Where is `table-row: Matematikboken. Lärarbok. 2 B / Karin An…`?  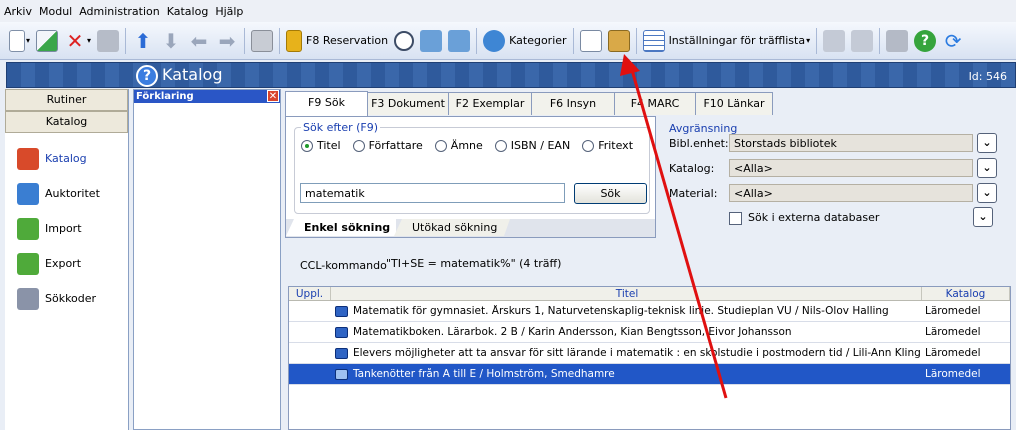
table-row: Matematikboken. Lärarbok. 2 B / Karin An… is located at coordinates (649, 332).